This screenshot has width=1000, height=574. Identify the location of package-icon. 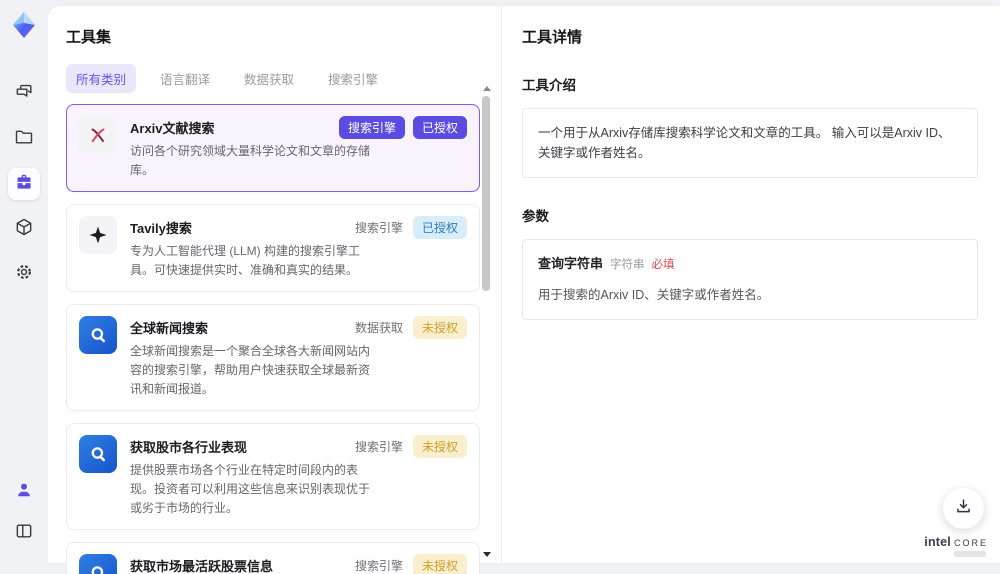
(24, 229).